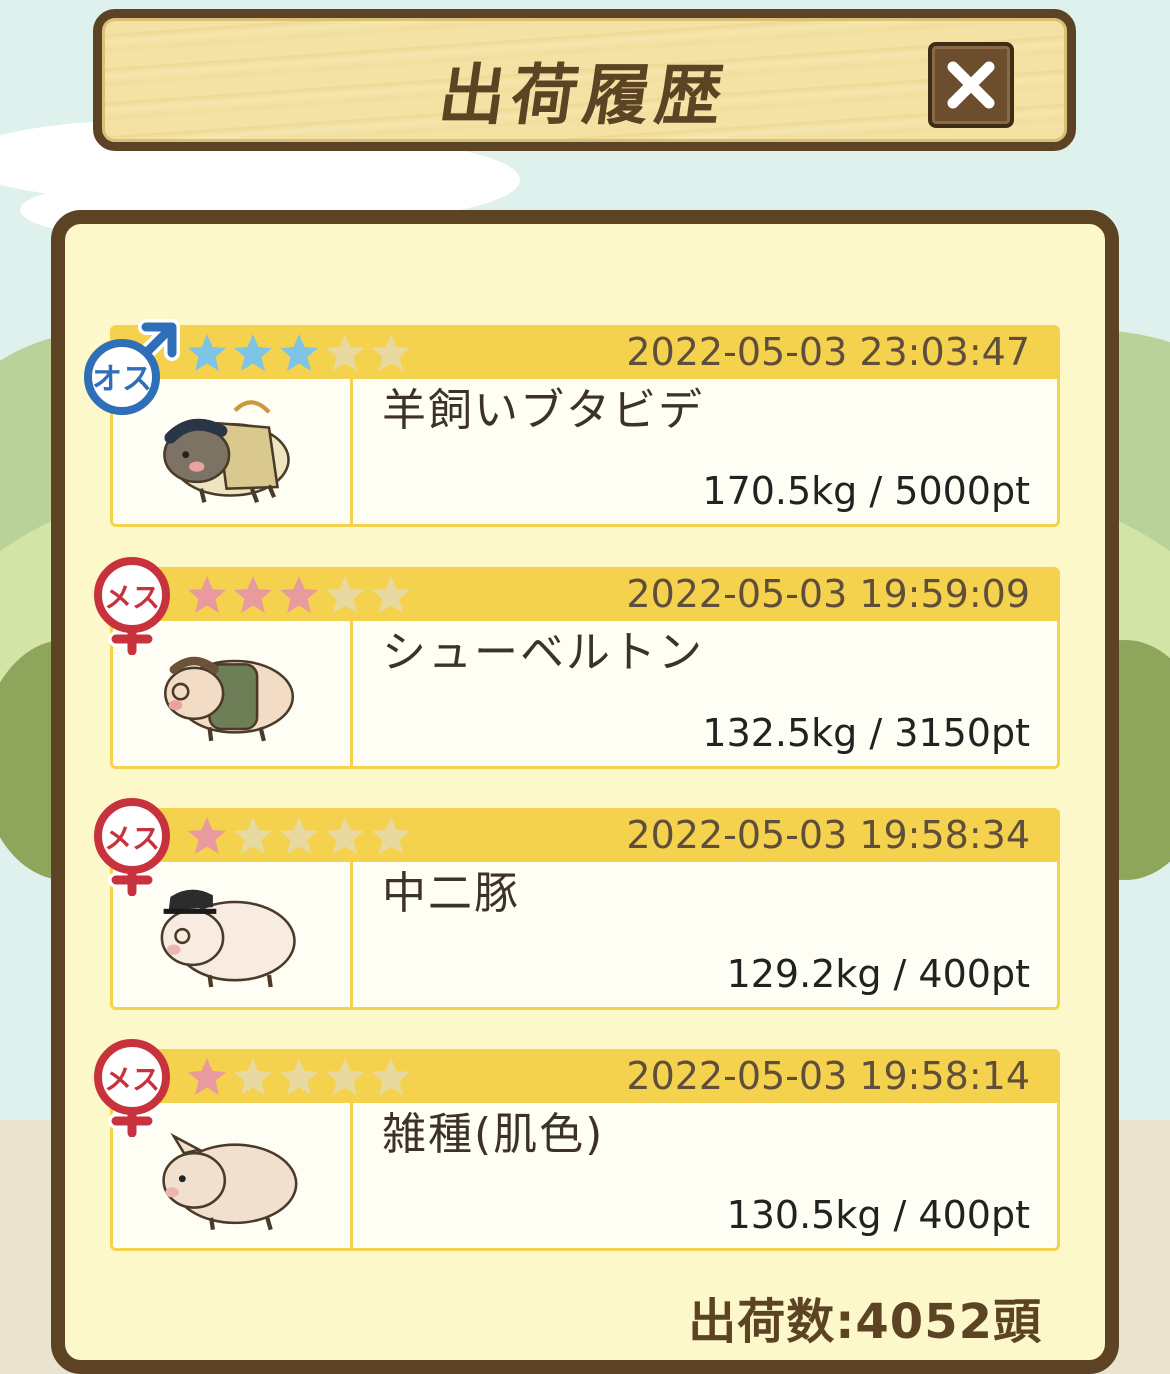 This screenshot has width=1170, height=1374. What do you see at coordinates (865, 1322) in the screenshot?
I see `shipment-total: 出荷数:4052頭` at bounding box center [865, 1322].